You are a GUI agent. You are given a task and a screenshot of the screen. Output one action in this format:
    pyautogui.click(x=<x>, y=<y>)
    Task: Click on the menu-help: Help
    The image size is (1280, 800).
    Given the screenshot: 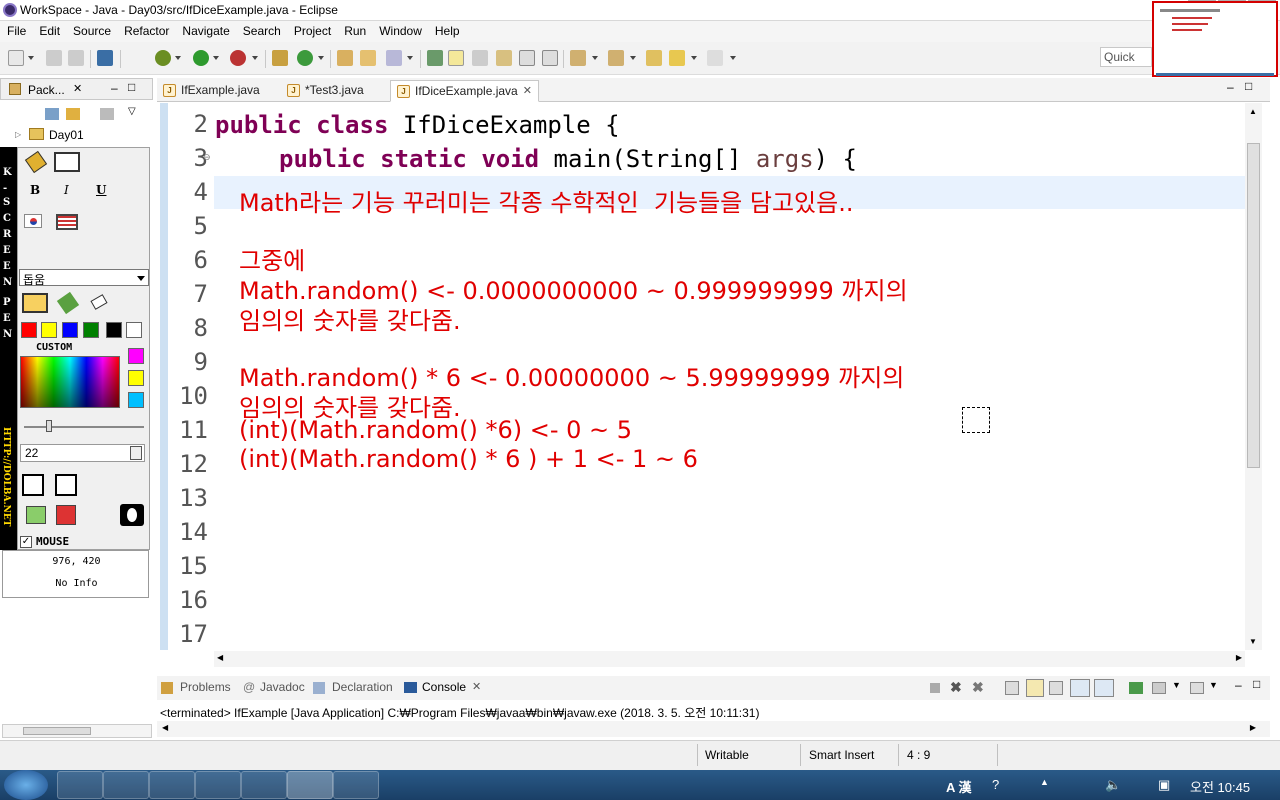 What is the action you would take?
    pyautogui.click(x=447, y=29)
    